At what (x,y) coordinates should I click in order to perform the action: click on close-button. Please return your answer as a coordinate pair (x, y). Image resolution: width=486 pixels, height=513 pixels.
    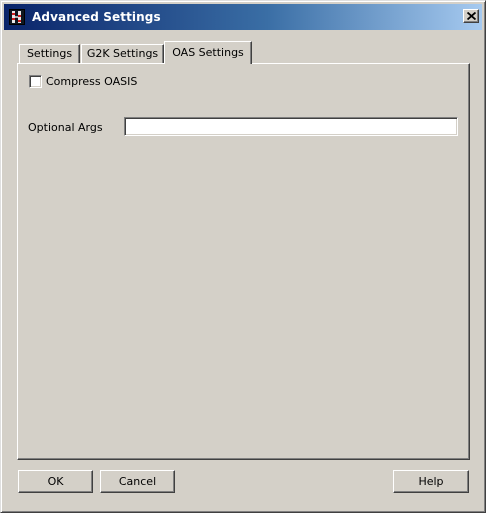
    Looking at the image, I should click on (471, 16).